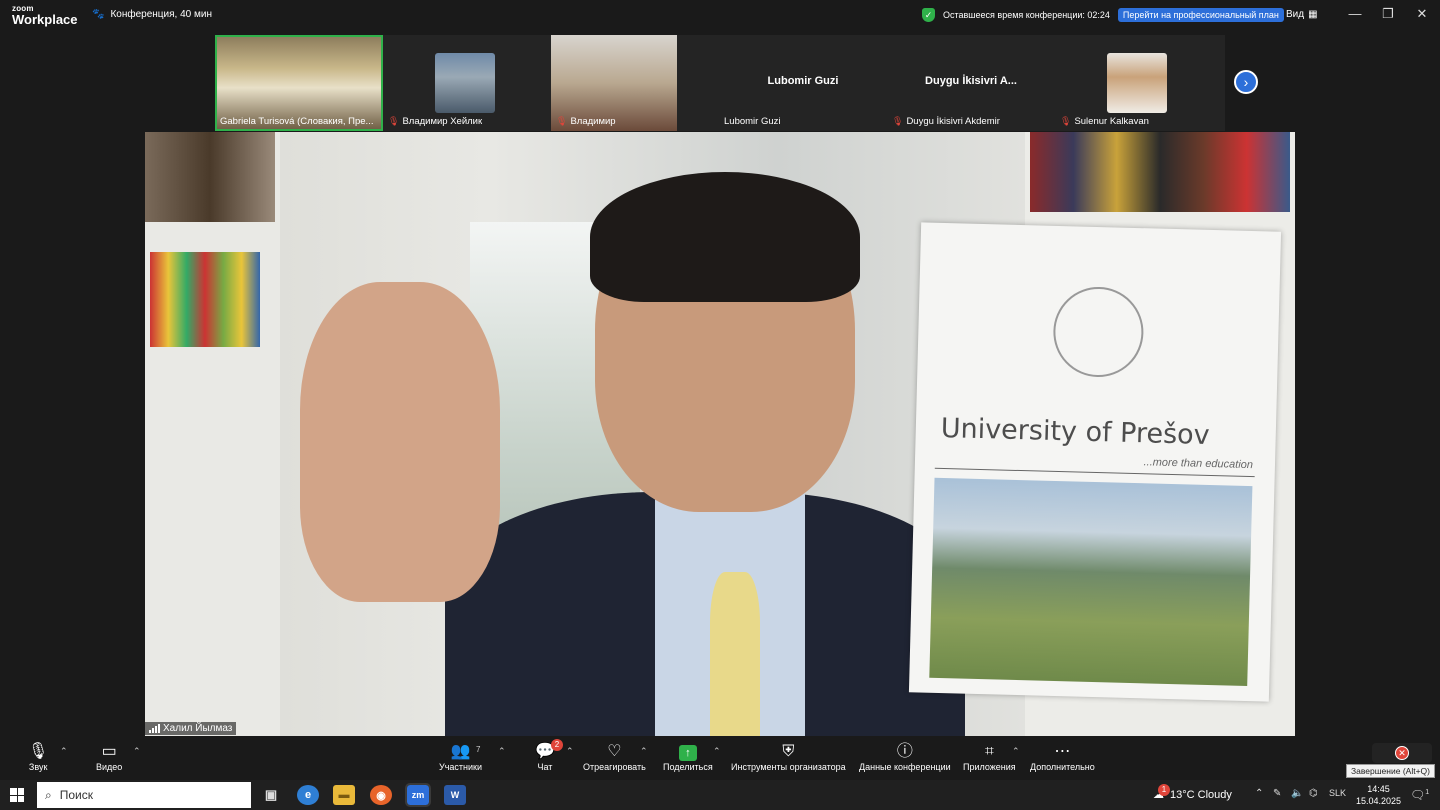 This screenshot has height=810, width=1440. What do you see at coordinates (502, 751) in the screenshot?
I see `participants-options-chevron-up-icon: ⌃` at bounding box center [502, 751].